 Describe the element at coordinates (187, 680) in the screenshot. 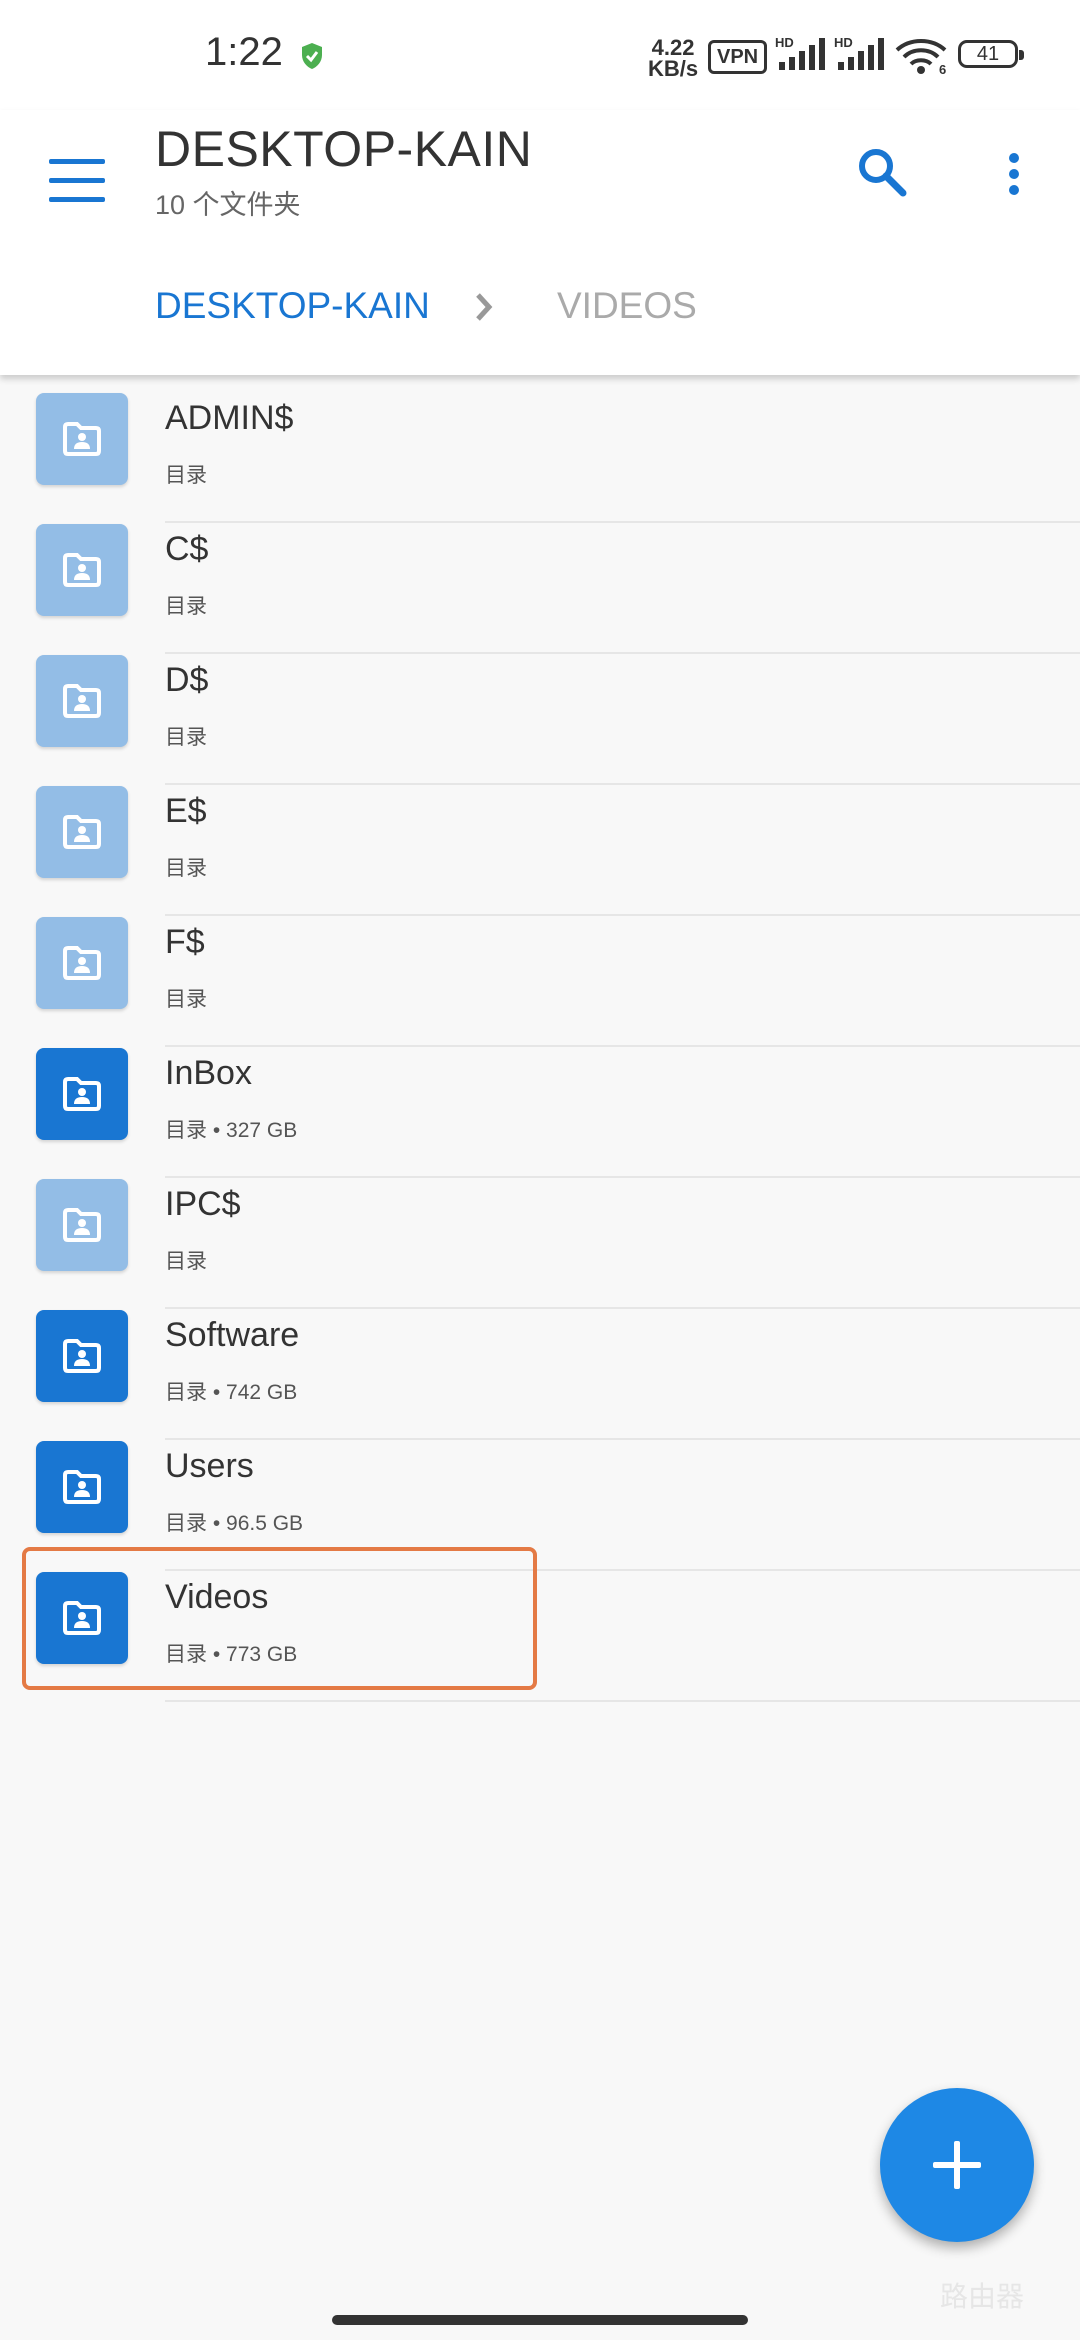

I see `folder-name: D$` at that location.